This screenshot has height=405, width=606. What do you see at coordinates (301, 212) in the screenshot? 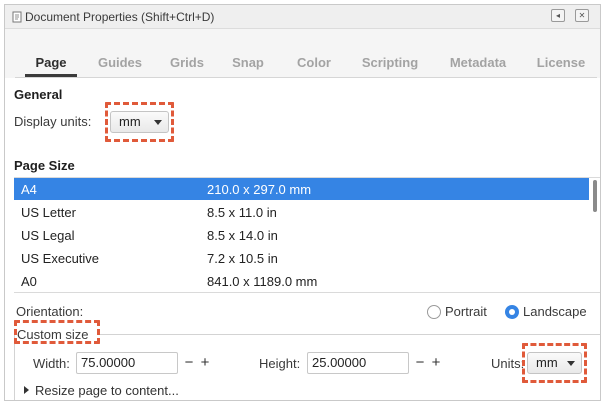
I see `page-size-row-us-letter: US Letter 8.5 x 11.0 in` at bounding box center [301, 212].